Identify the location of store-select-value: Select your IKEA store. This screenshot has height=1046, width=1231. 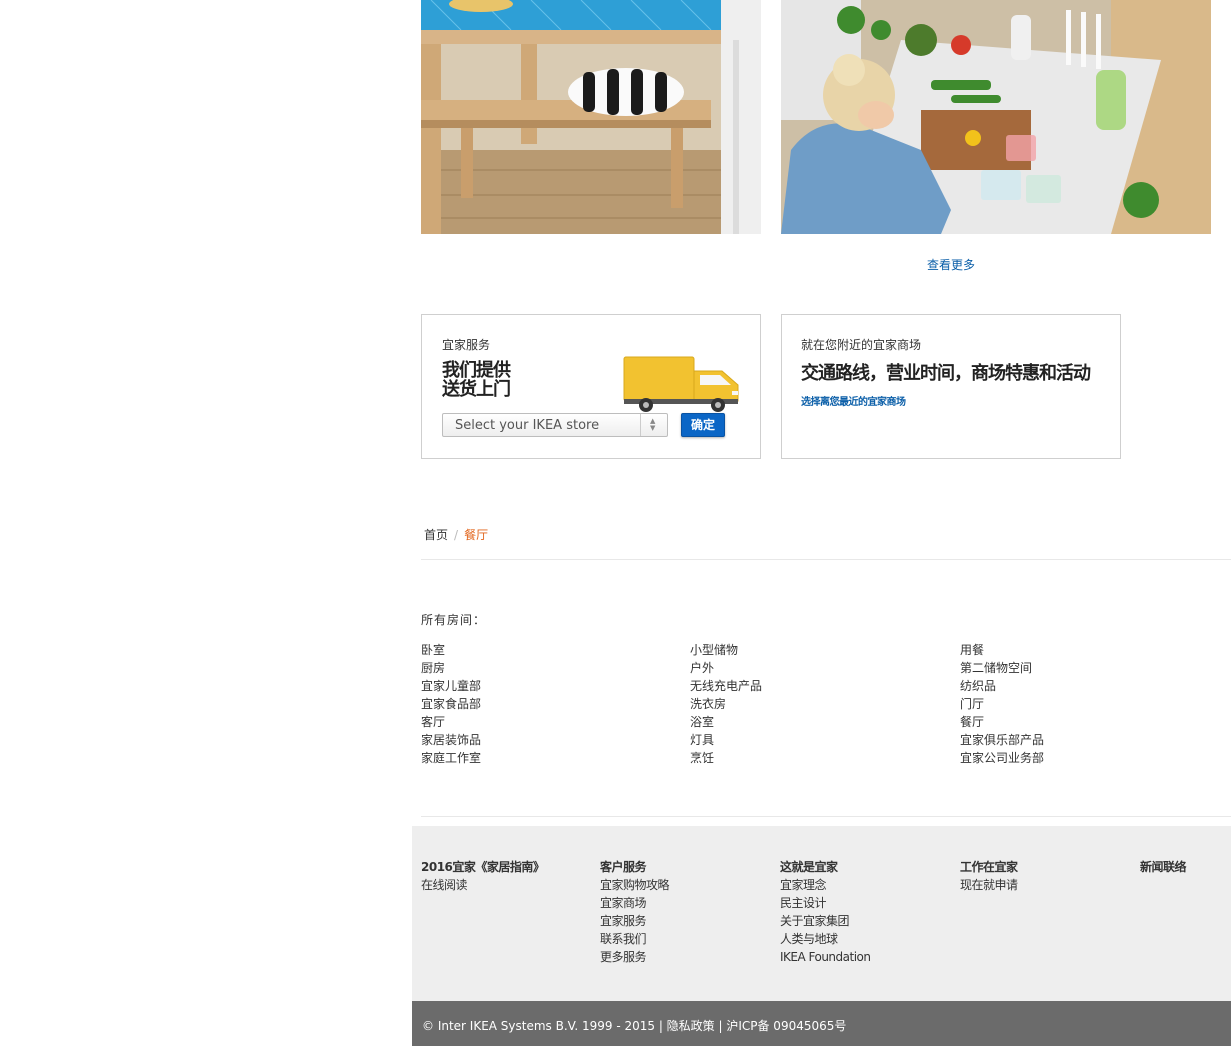
(527, 425).